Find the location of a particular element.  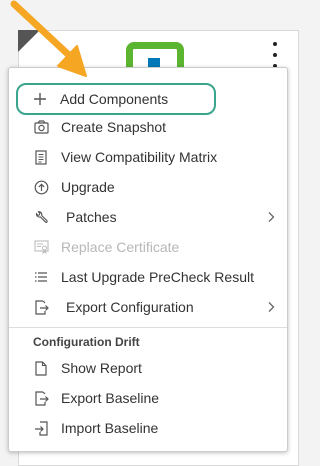

card-corner-marker is located at coordinates (29, 41).